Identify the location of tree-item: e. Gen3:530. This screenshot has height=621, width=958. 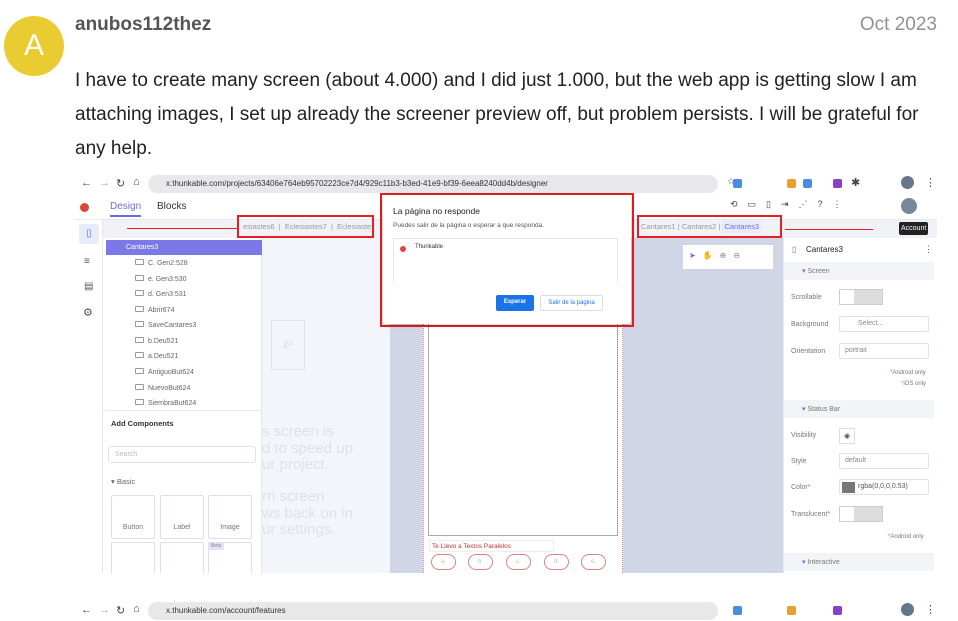
(161, 279).